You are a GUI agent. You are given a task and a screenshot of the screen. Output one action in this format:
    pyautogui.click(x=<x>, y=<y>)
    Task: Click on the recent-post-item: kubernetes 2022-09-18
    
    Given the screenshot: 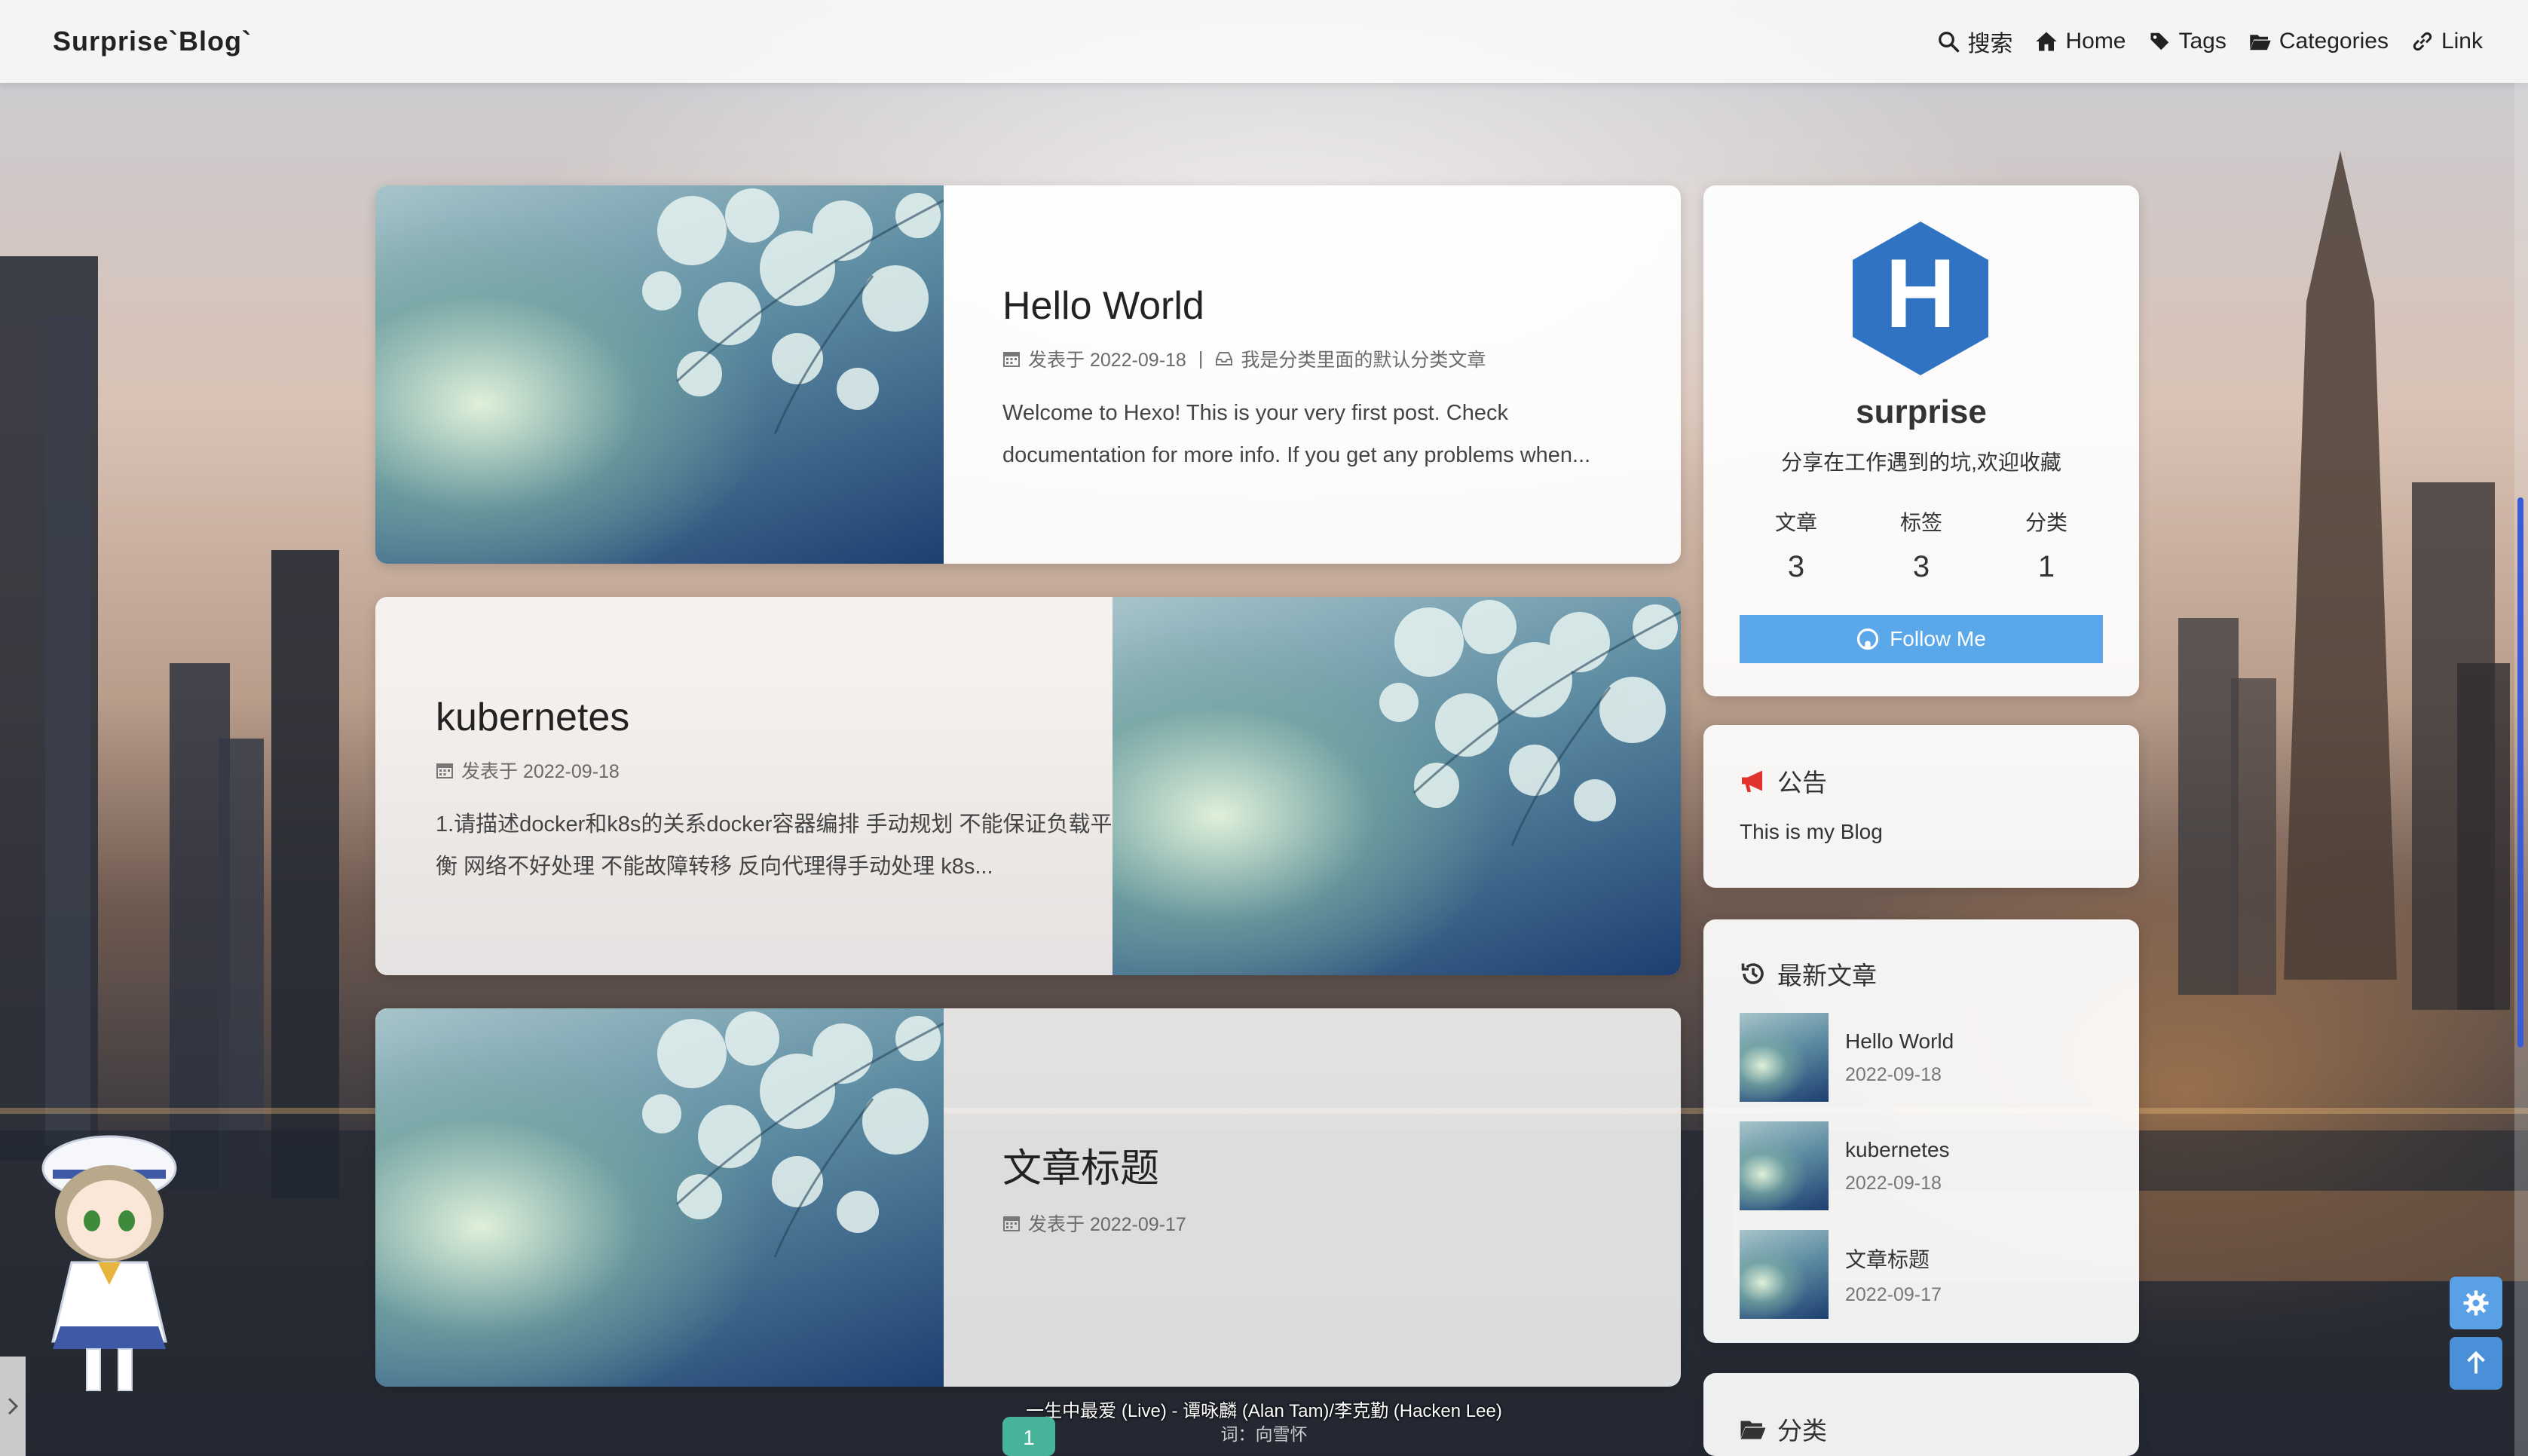 What is the action you would take?
    pyautogui.click(x=1922, y=1165)
    